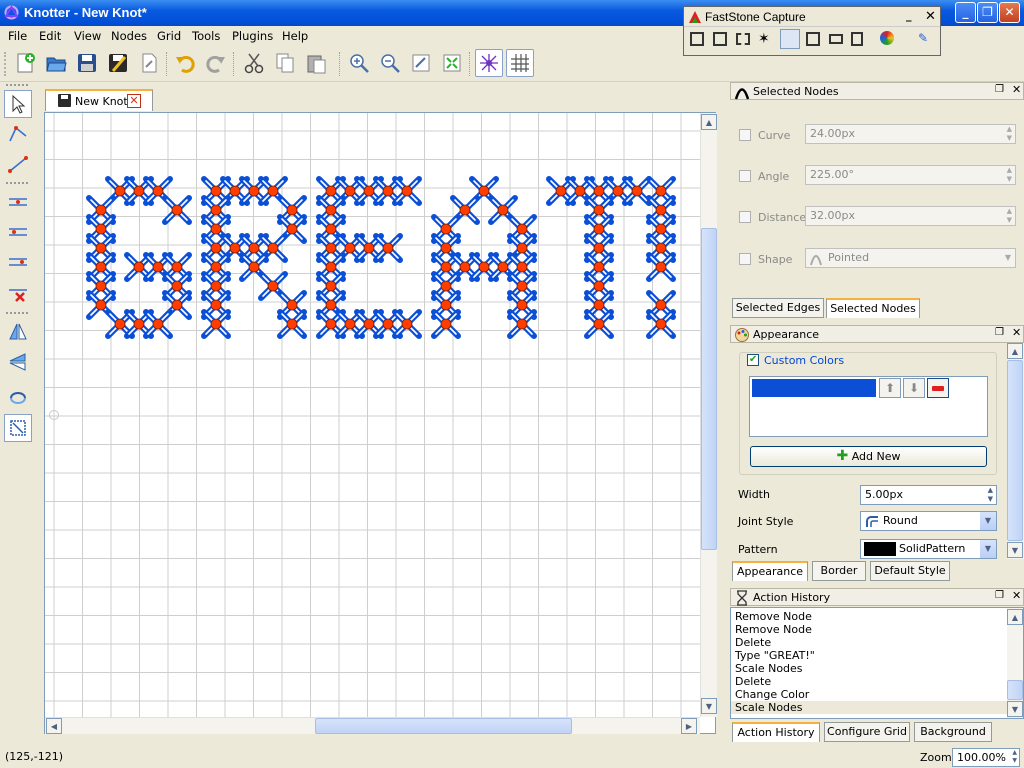  What do you see at coordinates (770, 571) in the screenshot?
I see `tab-appearance: Appearance` at bounding box center [770, 571].